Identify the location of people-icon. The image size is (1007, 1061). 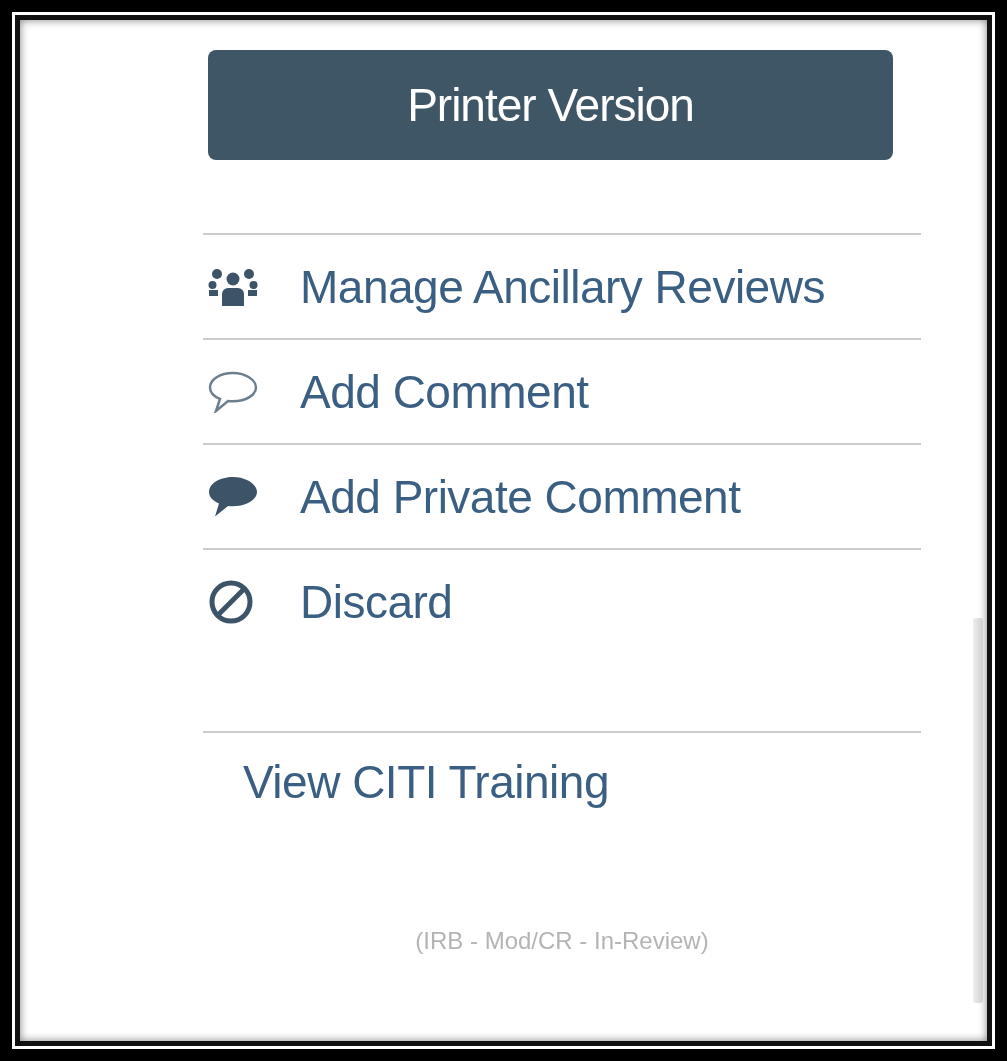
(233, 286).